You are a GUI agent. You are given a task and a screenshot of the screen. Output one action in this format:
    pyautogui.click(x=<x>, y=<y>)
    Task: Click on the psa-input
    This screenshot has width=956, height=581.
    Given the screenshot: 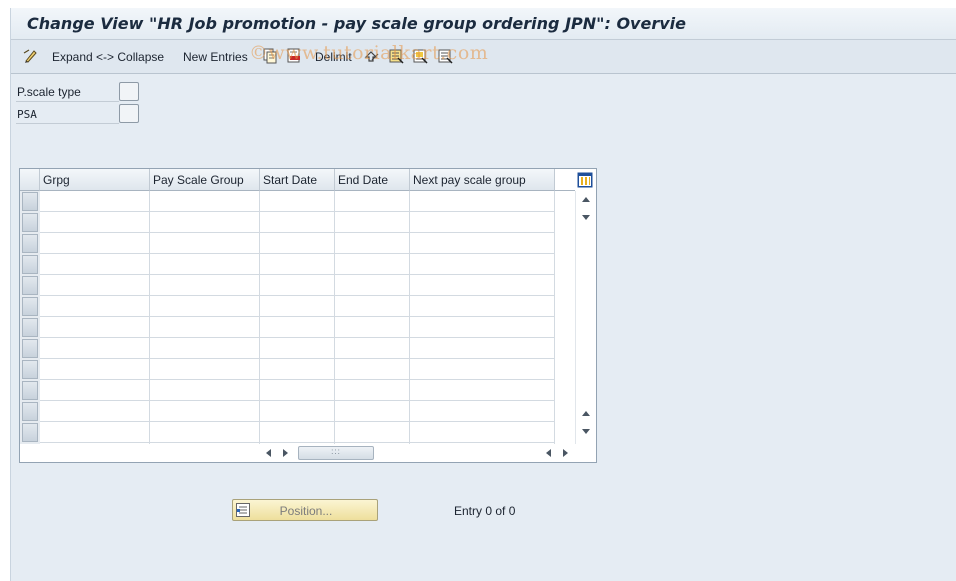 What is the action you would take?
    pyautogui.click(x=129, y=113)
    